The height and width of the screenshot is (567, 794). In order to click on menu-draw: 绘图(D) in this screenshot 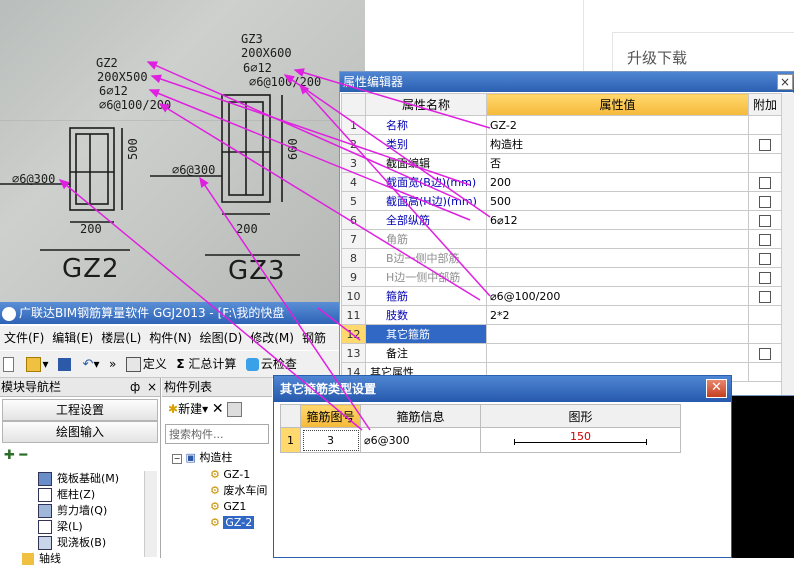, I will do `click(221, 338)`.